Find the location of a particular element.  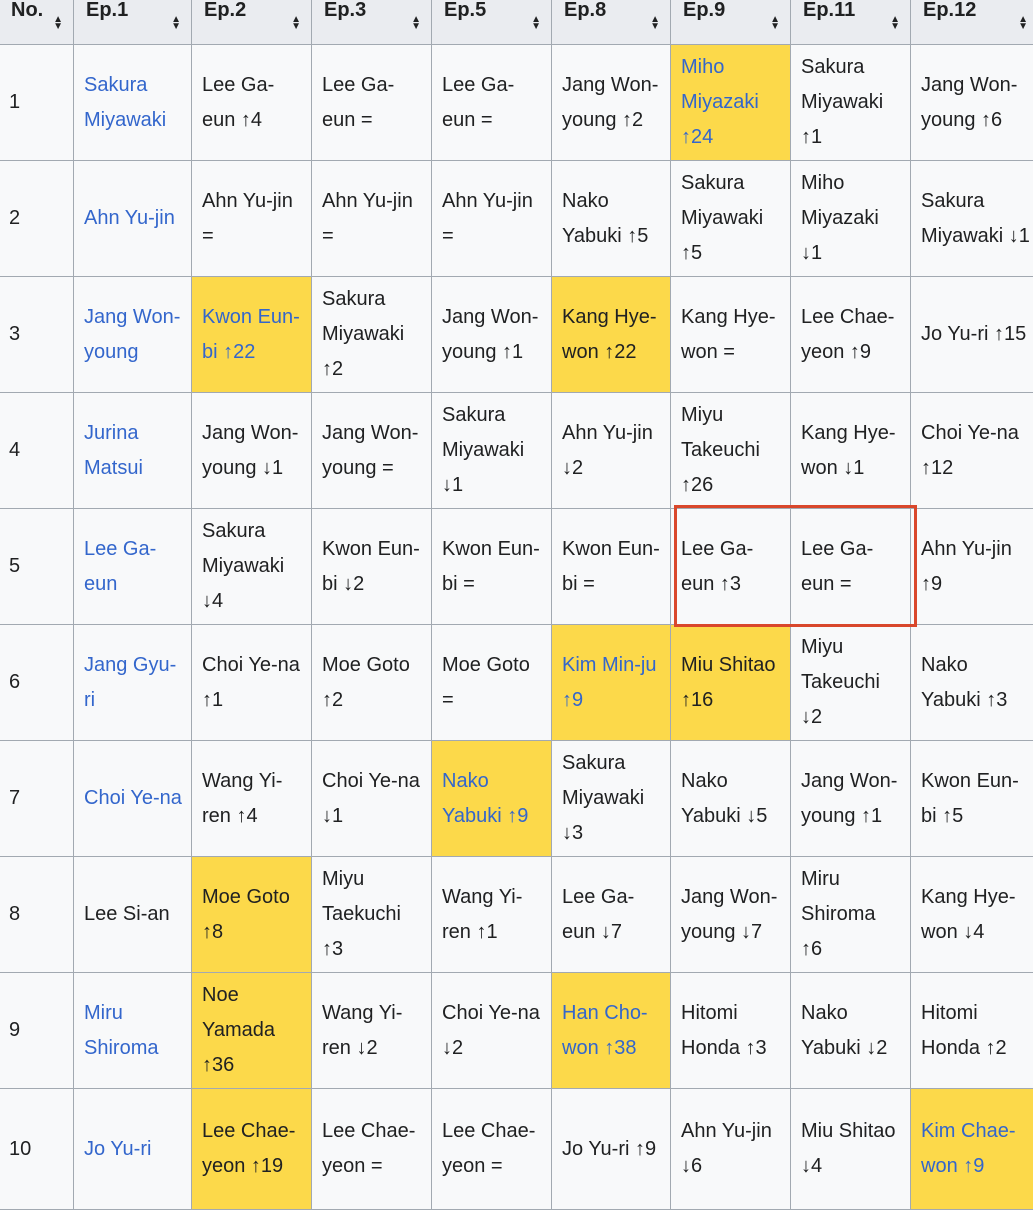

contestant-cell: Kang Hye-won ↓4 is located at coordinates (972, 915).